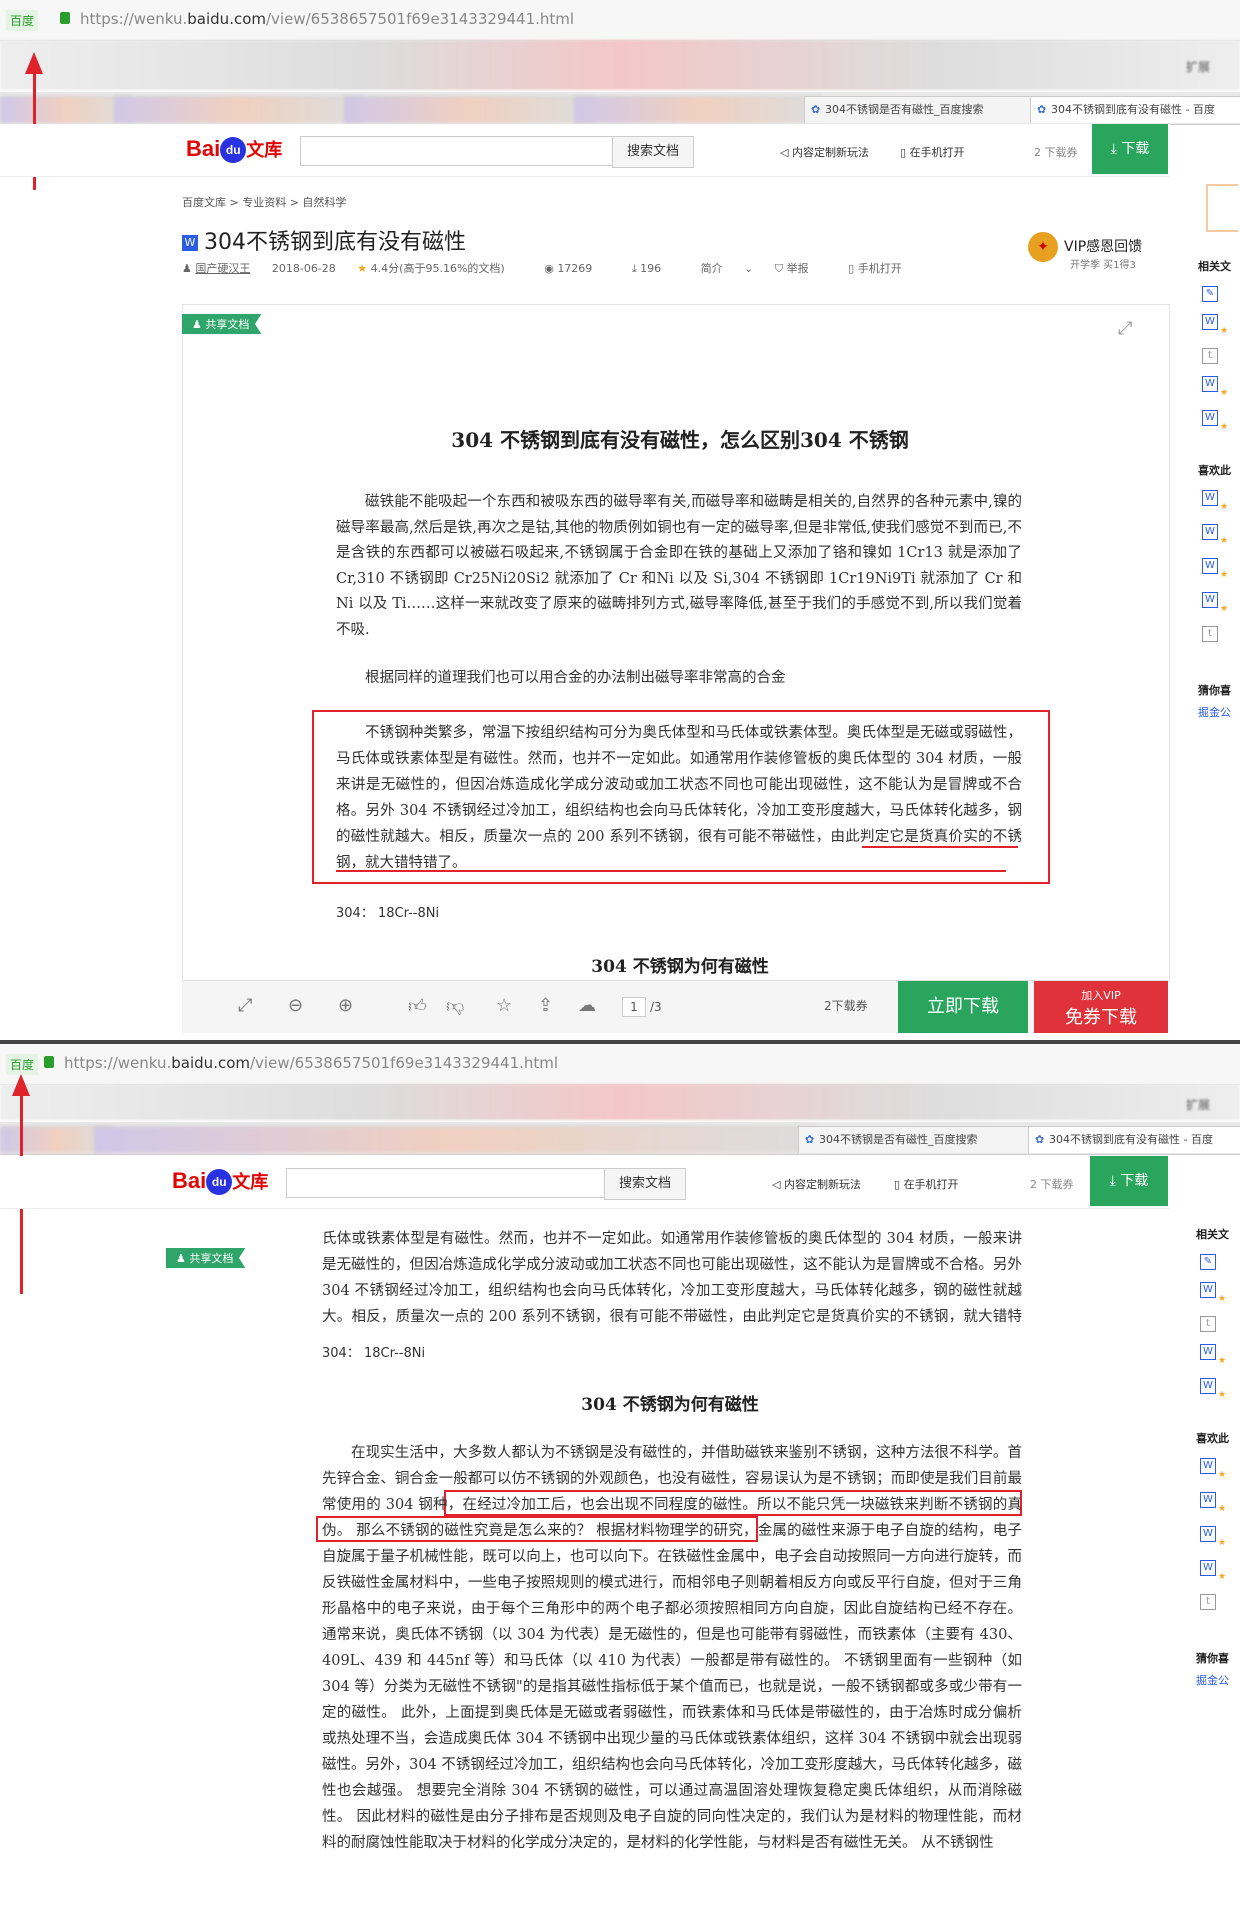 Image resolution: width=1240 pixels, height=1920 pixels. I want to click on thumbs-down-icon: 👎︎, so click(455, 1006).